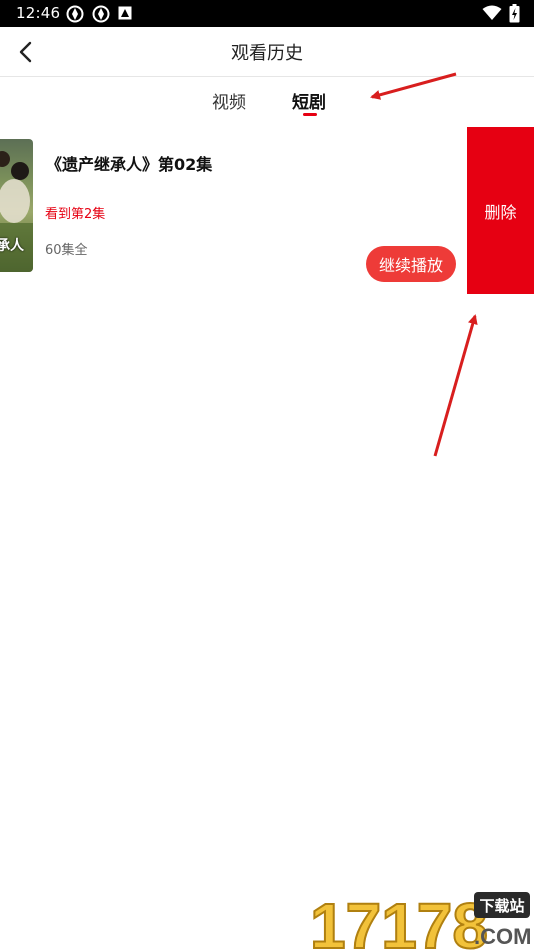  I want to click on tab-short-drama: 短剧, so click(309, 100).